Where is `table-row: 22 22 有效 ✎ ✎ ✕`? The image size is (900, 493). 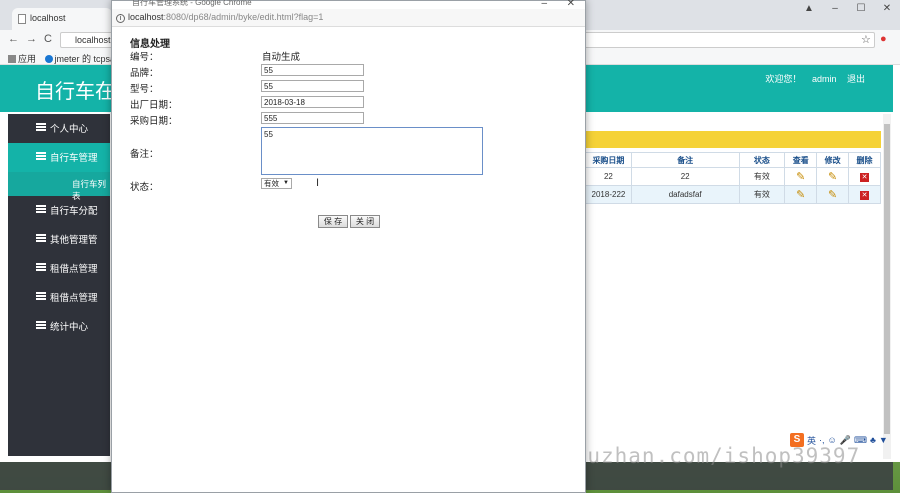
table-row: 22 22 有效 ✎ ✎ ✕ is located at coordinates (733, 176).